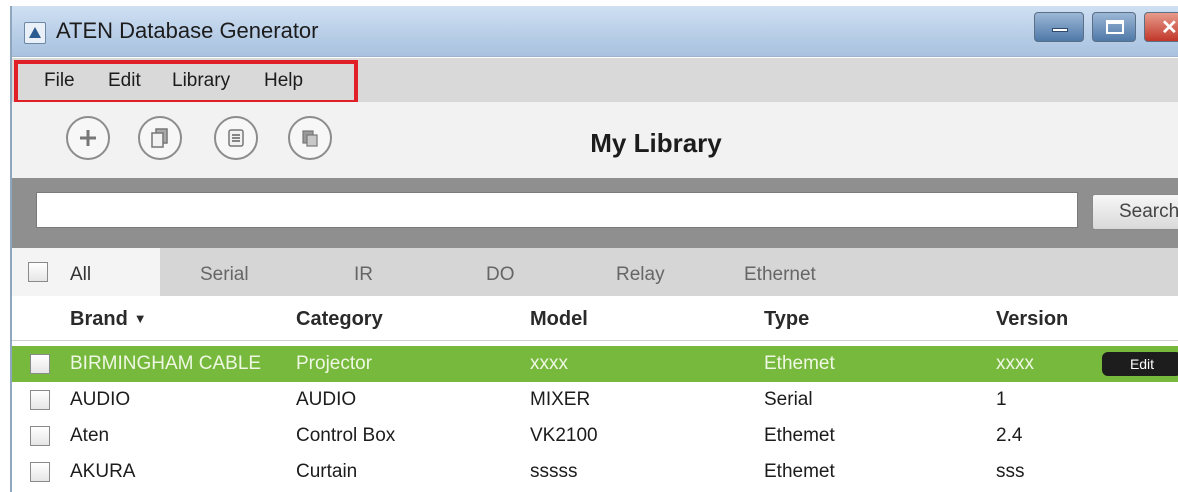 The height and width of the screenshot is (492, 1178). I want to click on menu-bar: File Edit Library Help, so click(595, 80).